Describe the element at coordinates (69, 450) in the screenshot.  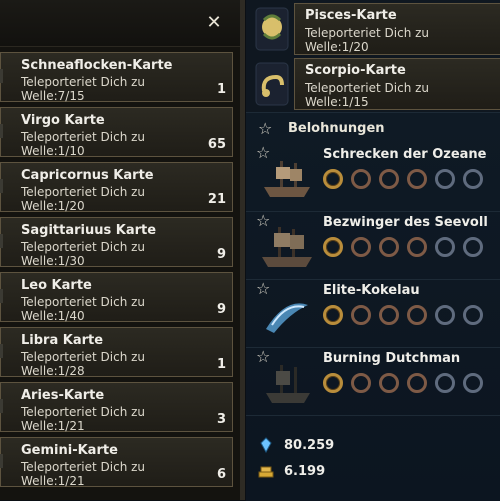
I see `card-title: Gemini-Karte` at that location.